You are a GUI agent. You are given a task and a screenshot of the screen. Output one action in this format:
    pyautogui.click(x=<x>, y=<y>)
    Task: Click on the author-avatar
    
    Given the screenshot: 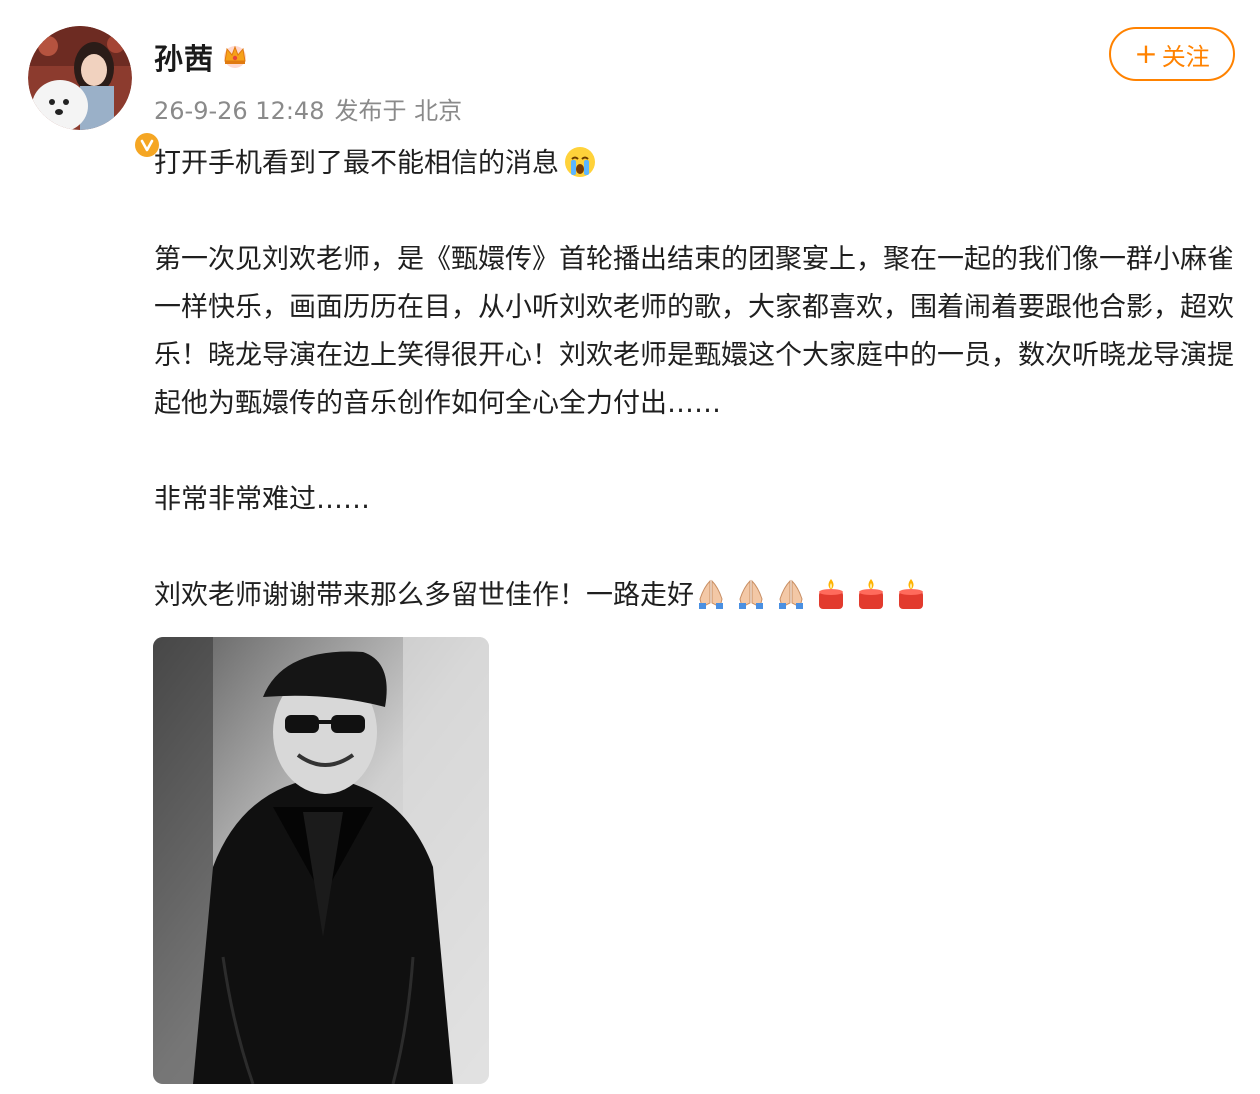 What is the action you would take?
    pyautogui.click(x=95, y=93)
    